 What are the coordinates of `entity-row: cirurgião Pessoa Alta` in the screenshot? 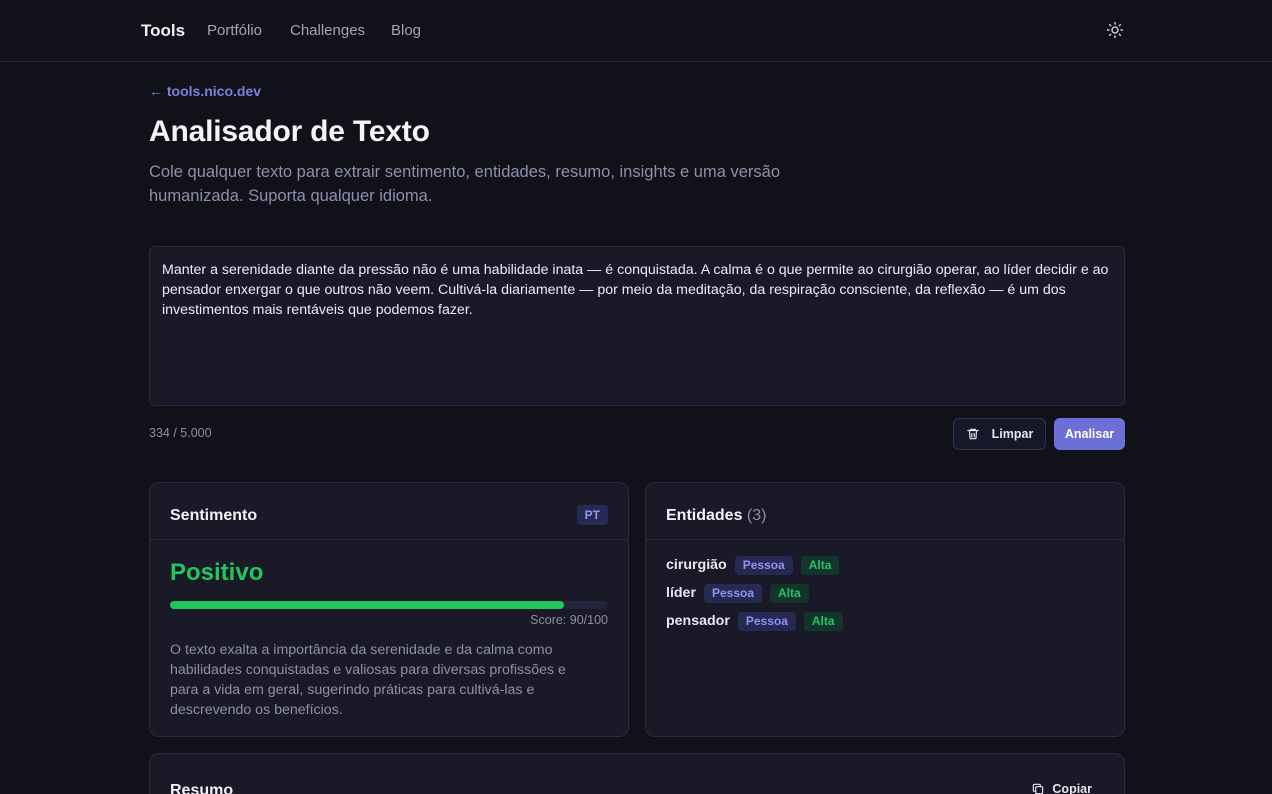 It's located at (754, 565).